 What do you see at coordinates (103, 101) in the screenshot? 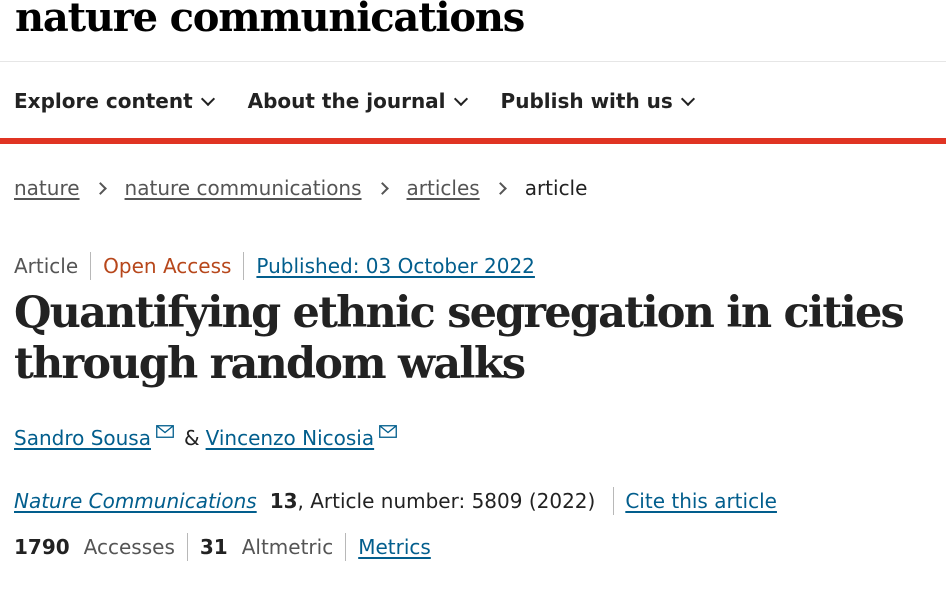
I see `nav-item-label: Explore content` at bounding box center [103, 101].